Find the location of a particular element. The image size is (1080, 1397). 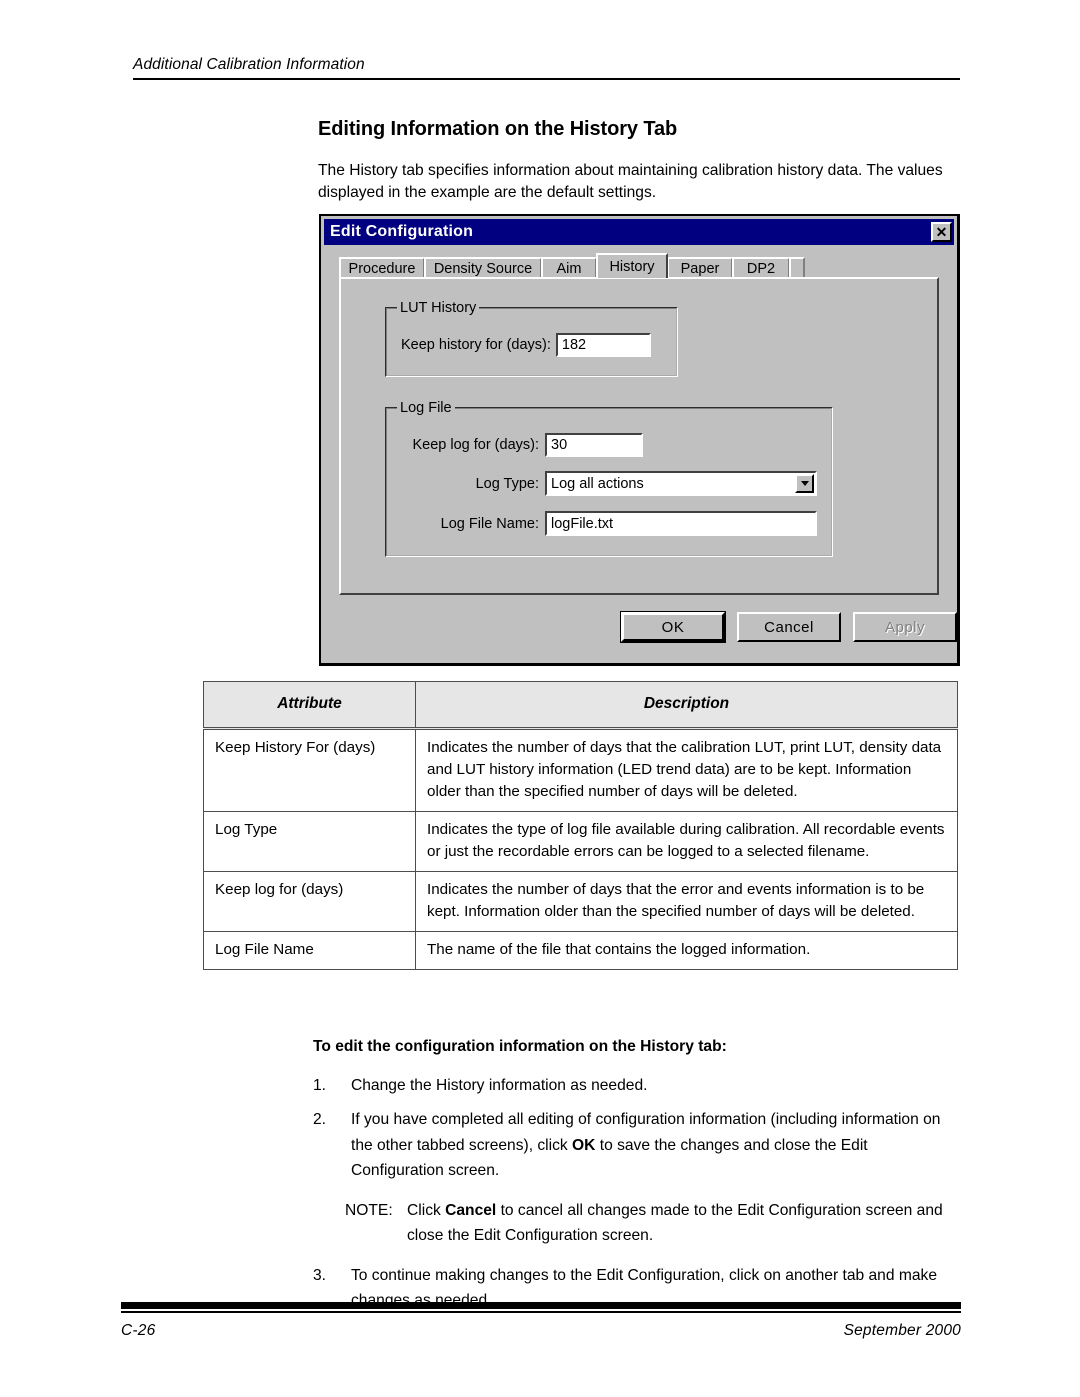

table-header-row: Attribute Description is located at coordinates (580, 705).